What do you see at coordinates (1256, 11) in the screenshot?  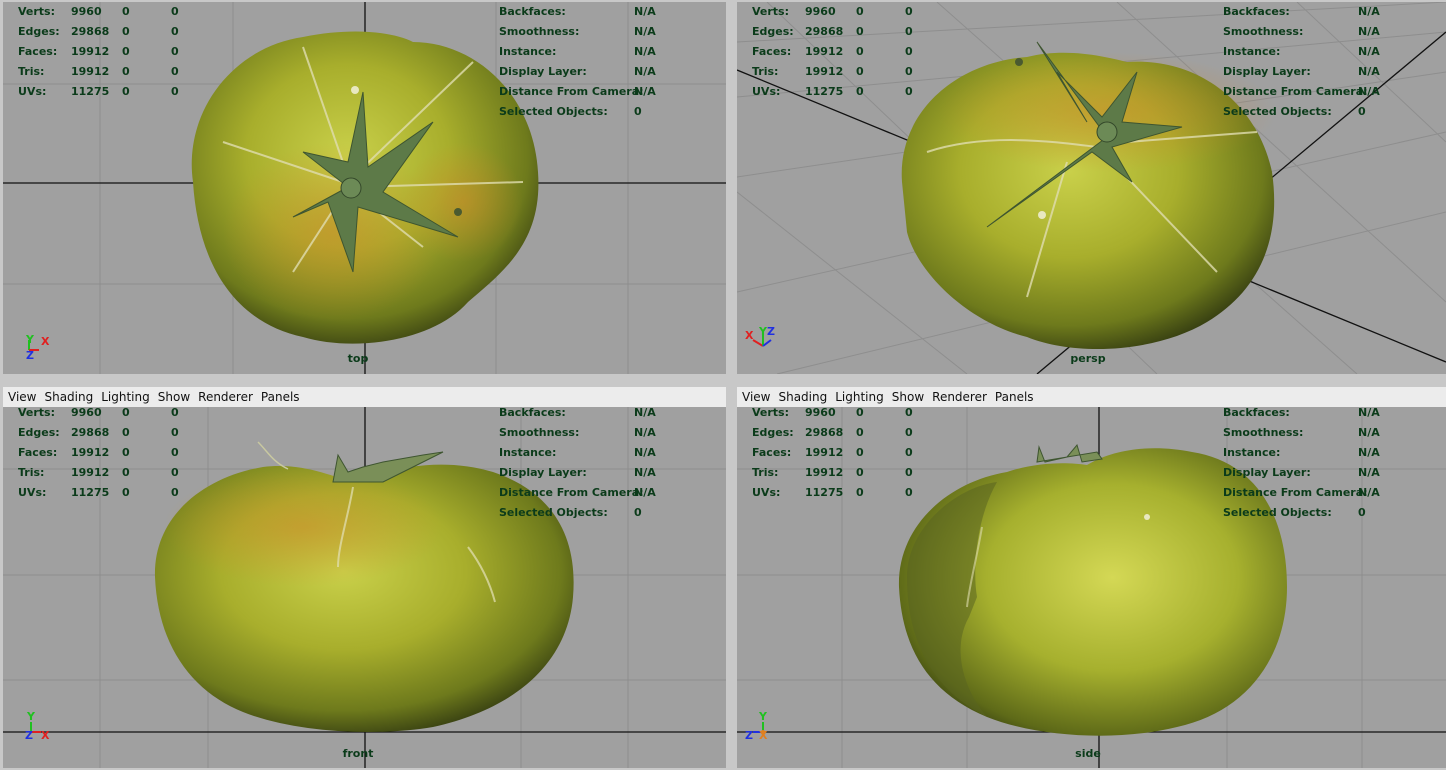 I see `hud-detail-label: Backfaces:` at bounding box center [1256, 11].